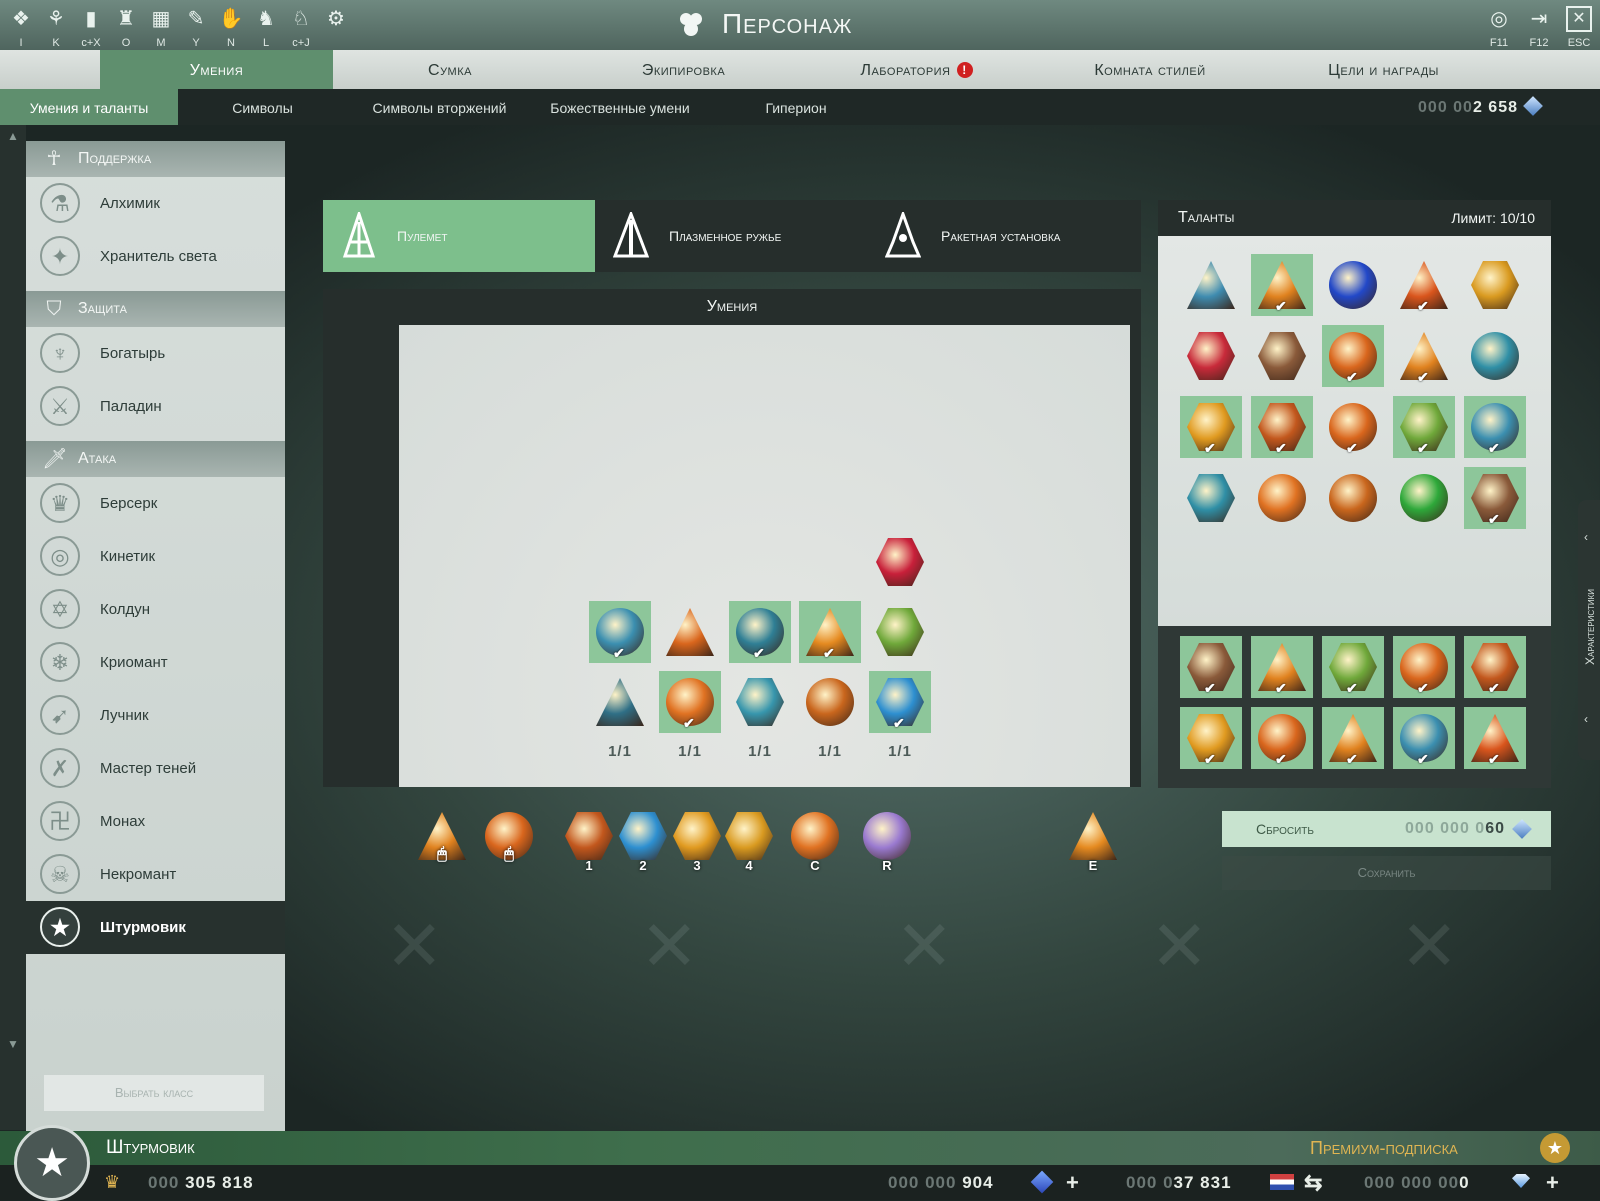 The width and height of the screenshot is (1600, 1201). Describe the element at coordinates (155, 203) in the screenshot. I see `sidebar-item-class: ⚗ Алхимик` at that location.